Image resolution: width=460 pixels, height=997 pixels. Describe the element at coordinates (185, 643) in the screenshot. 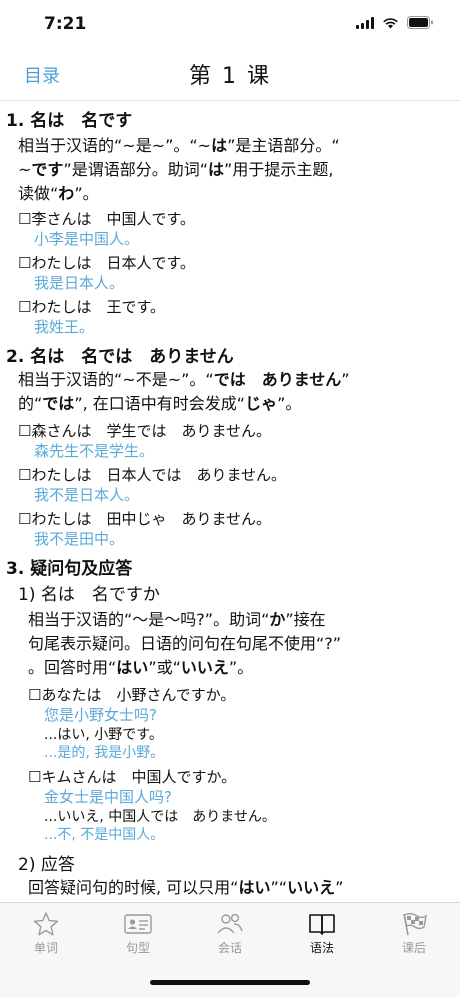

I see `section-3-desc-line-2: 句尾表示疑问。日语的问句在句尾不使用“?”` at that location.